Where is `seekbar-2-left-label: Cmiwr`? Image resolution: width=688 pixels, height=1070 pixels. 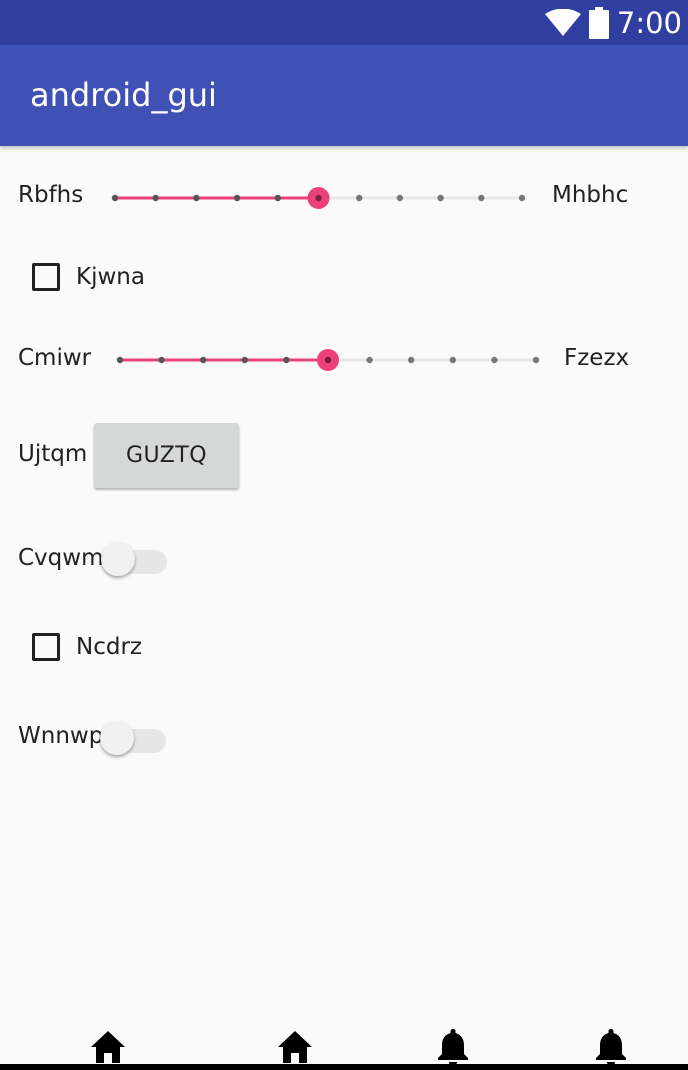
seekbar-2-left-label: Cmiwr is located at coordinates (55, 358).